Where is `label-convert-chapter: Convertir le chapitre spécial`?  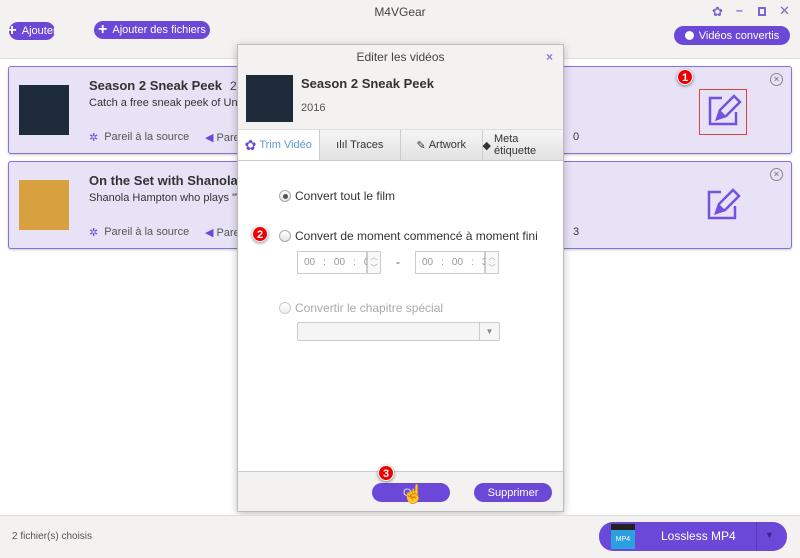 label-convert-chapter: Convertir le chapitre spécial is located at coordinates (369, 308).